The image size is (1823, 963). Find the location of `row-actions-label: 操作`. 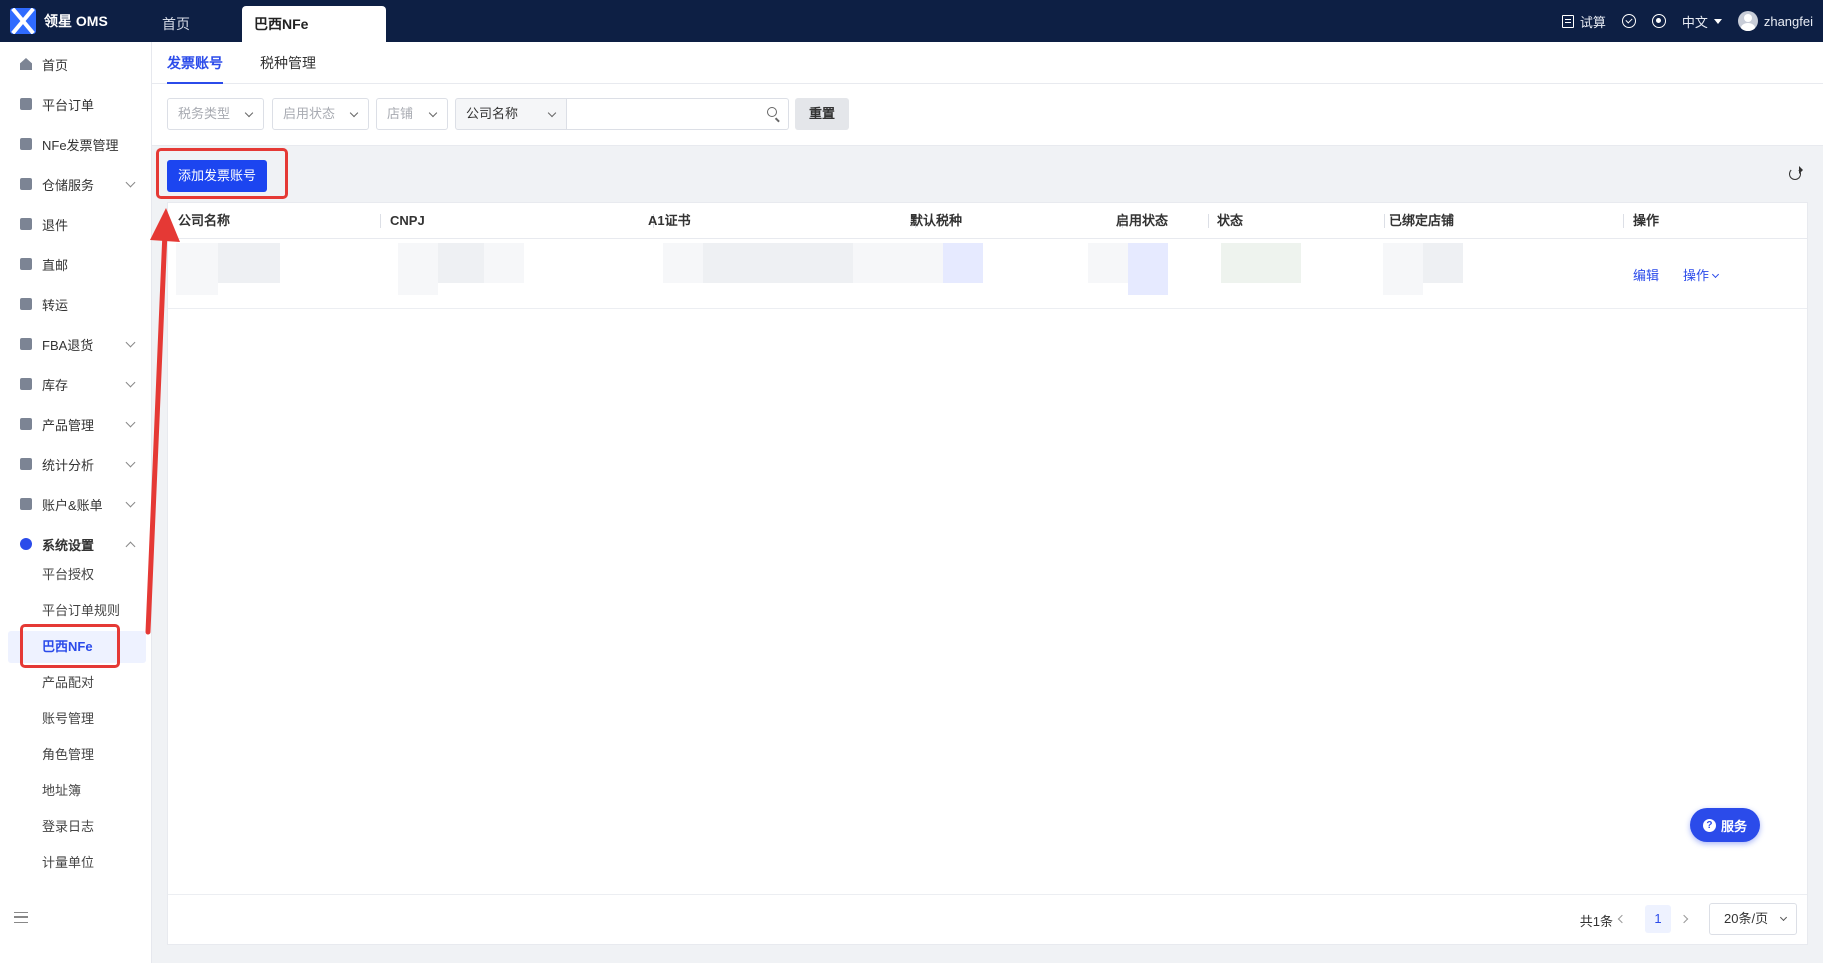

row-actions-label: 操作 is located at coordinates (1696, 275).